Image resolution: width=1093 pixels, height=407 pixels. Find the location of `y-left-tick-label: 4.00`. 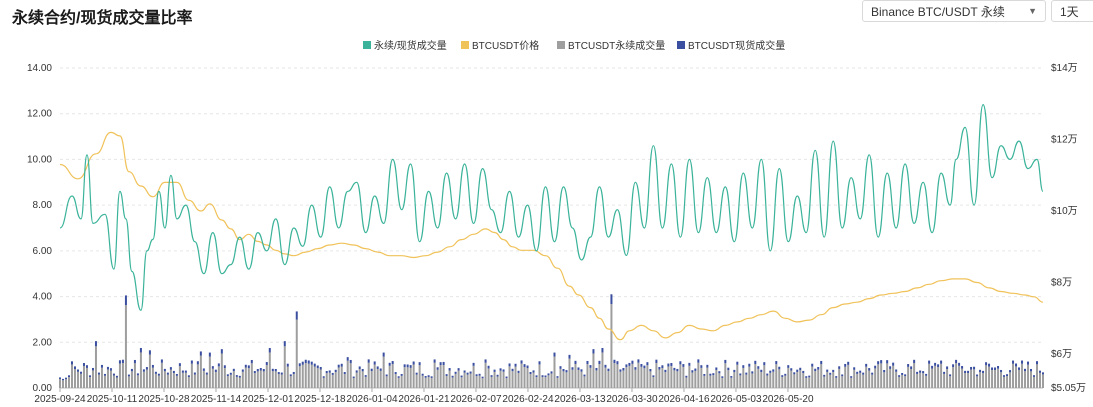

y-left-tick-label: 4.00 is located at coordinates (43, 297).